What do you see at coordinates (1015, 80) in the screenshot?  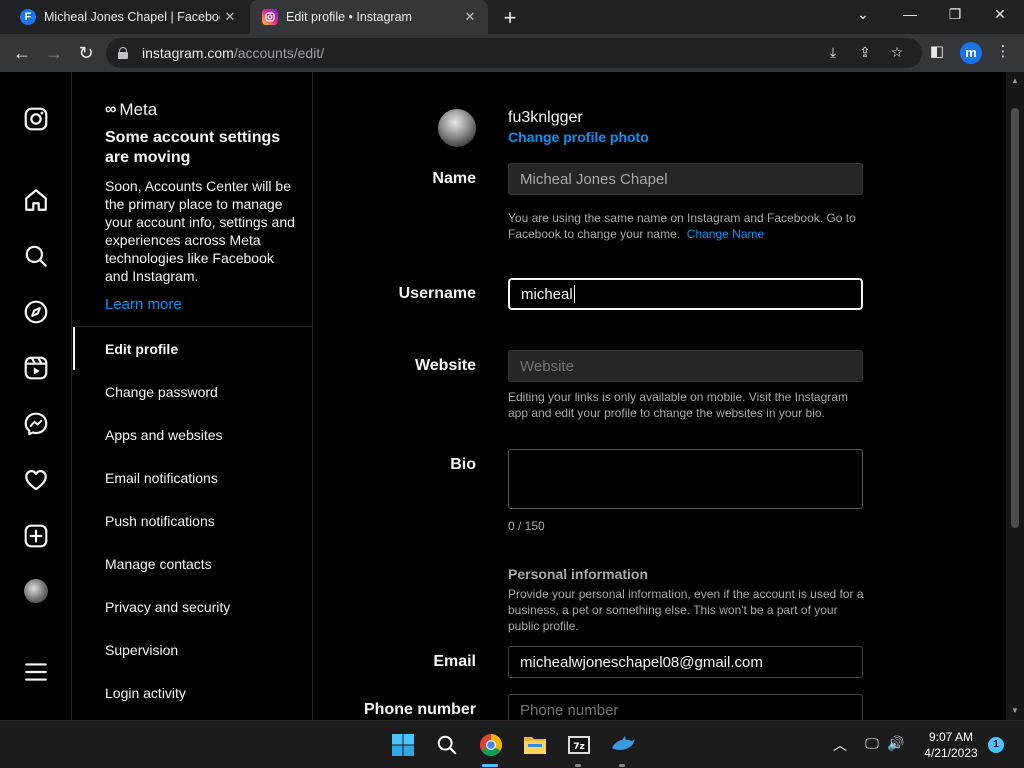 I see `scroll-up-icon: ▲` at bounding box center [1015, 80].